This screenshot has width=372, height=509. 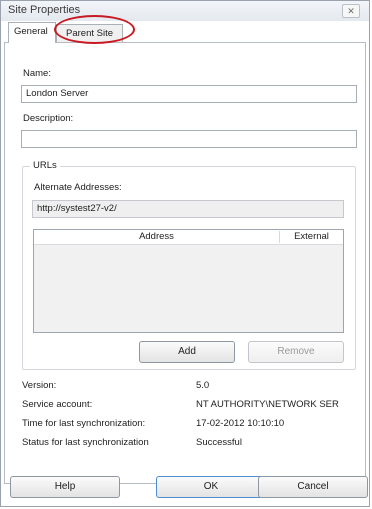 What do you see at coordinates (156, 237) in the screenshot?
I see `column-address: Address` at bounding box center [156, 237].